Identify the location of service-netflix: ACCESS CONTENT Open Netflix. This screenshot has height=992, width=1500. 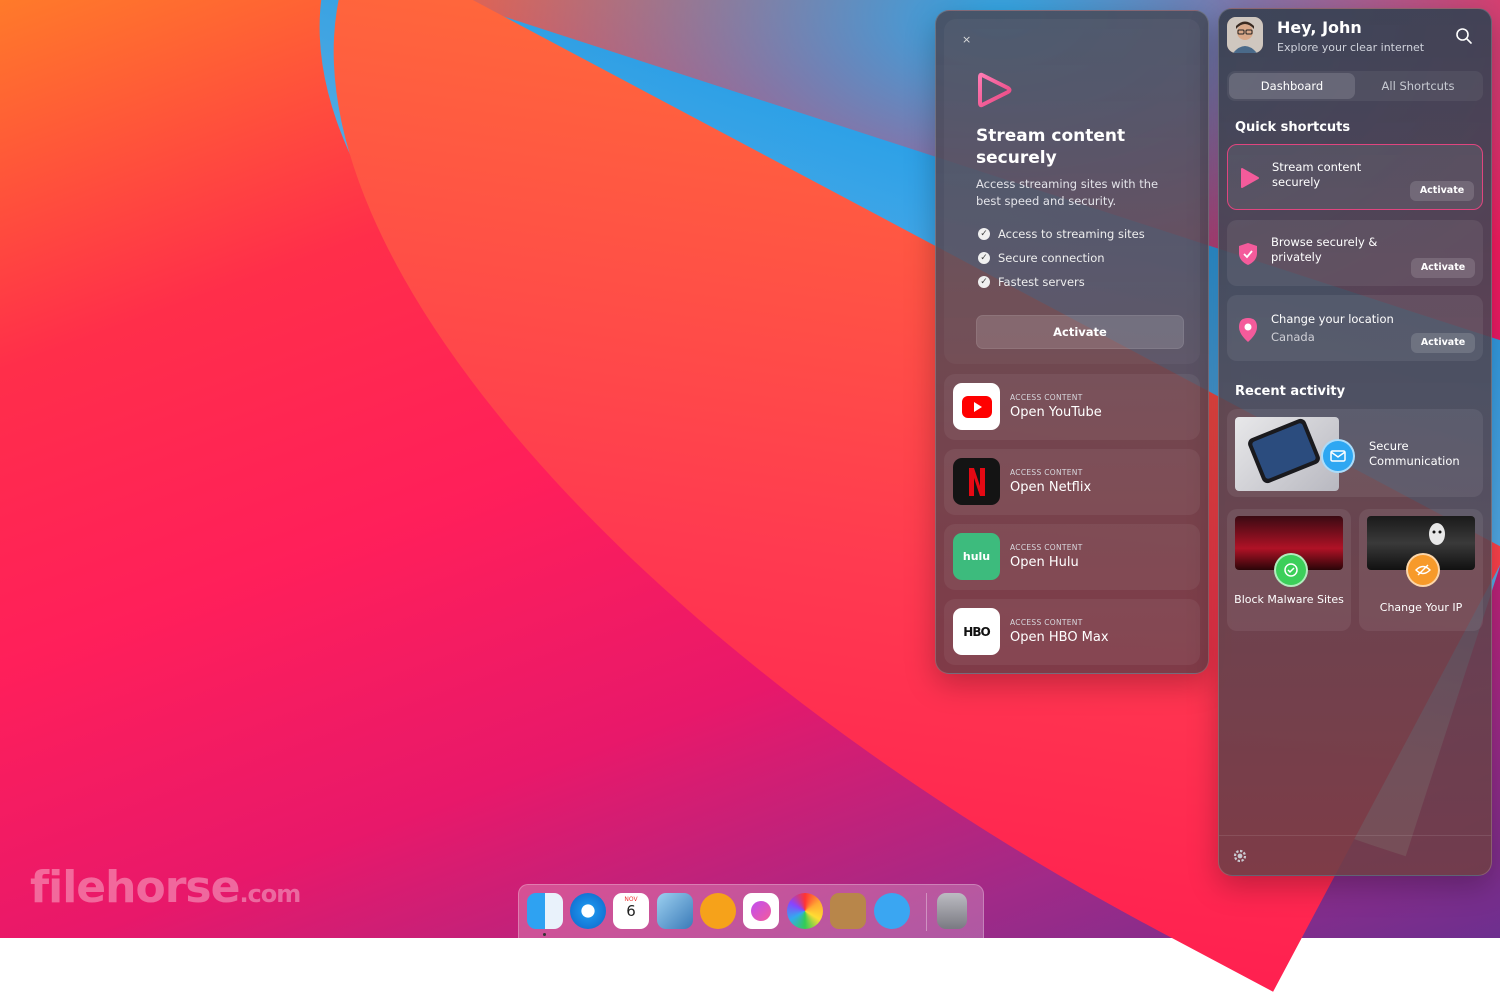
(1072, 482).